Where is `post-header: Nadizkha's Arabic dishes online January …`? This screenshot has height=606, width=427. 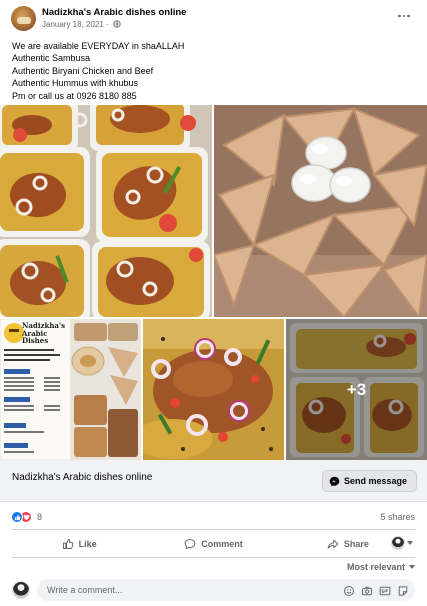 post-header: Nadizkha's Arabic dishes online January … is located at coordinates (213, 18).